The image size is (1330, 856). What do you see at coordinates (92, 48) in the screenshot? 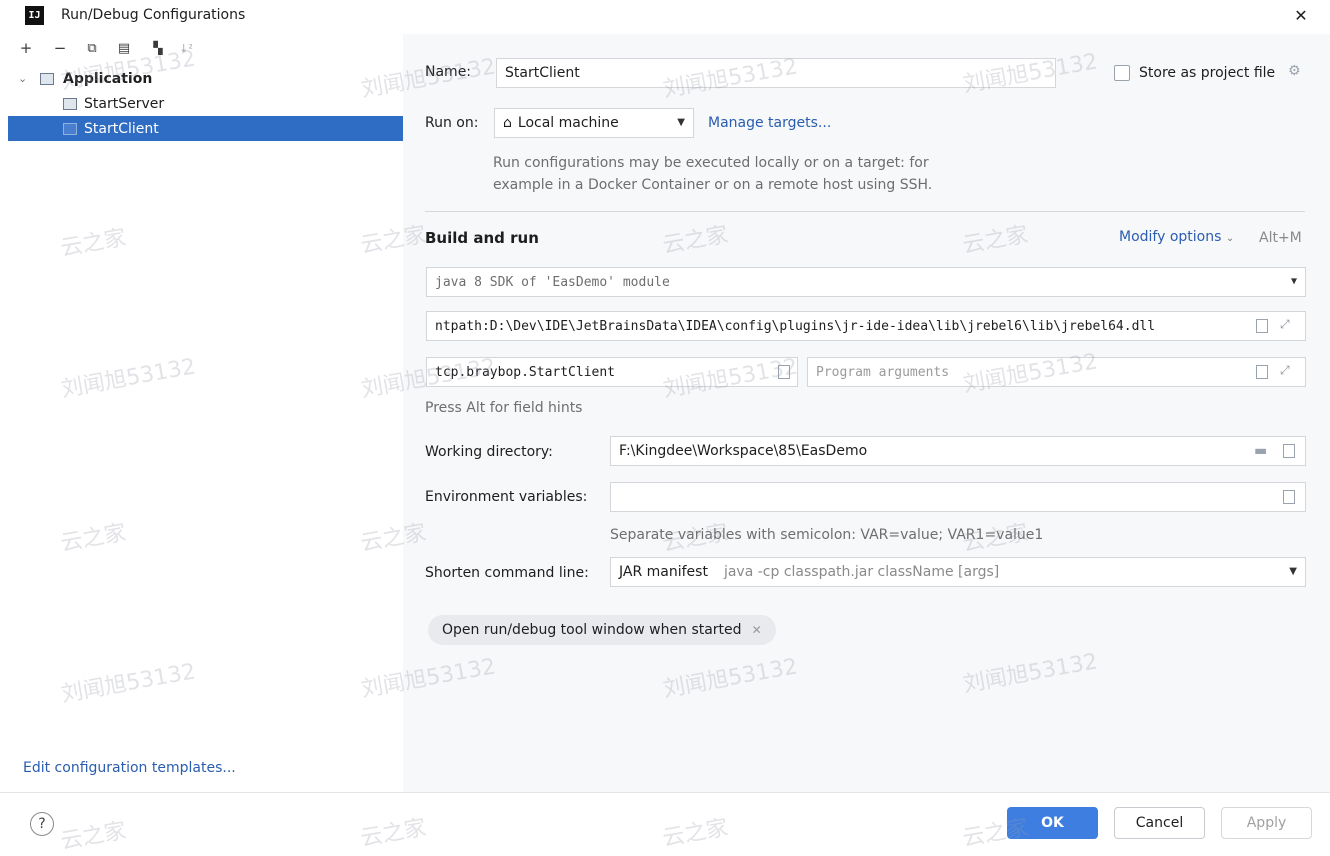
I see `copy-icon: ⧉` at bounding box center [92, 48].